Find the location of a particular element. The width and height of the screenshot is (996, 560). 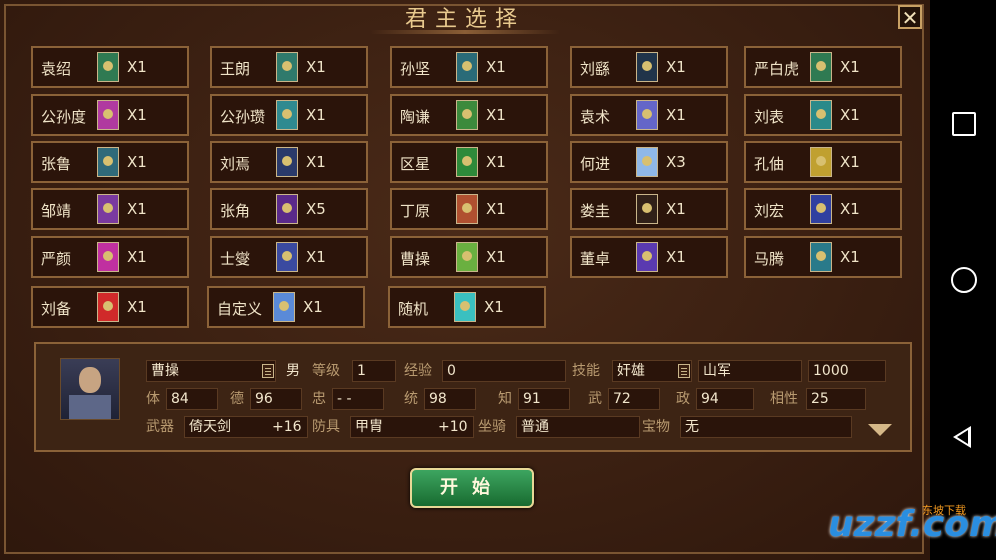

lord-card: 区星 X1 is located at coordinates (469, 162).